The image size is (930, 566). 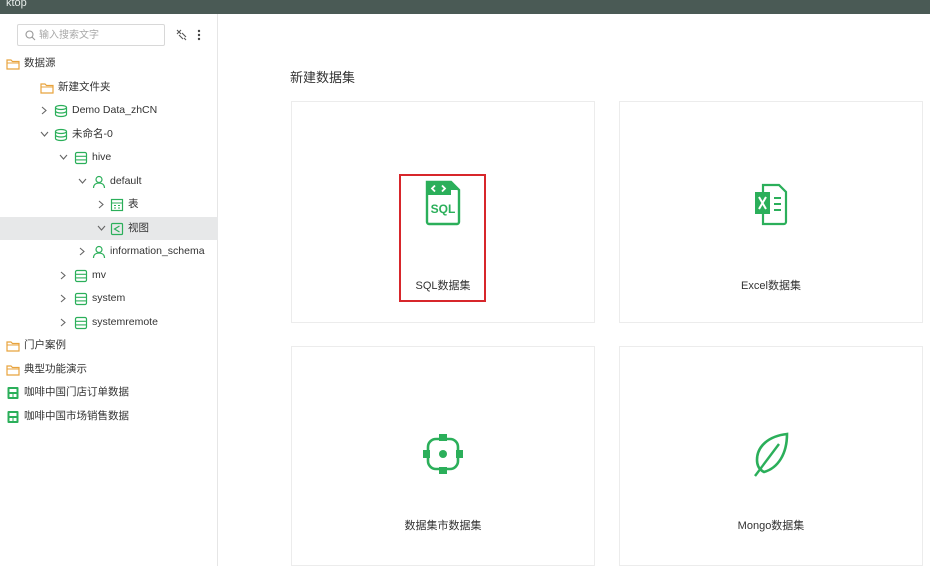 I want to click on tree-node-label: 门户案例, so click(x=45, y=345).